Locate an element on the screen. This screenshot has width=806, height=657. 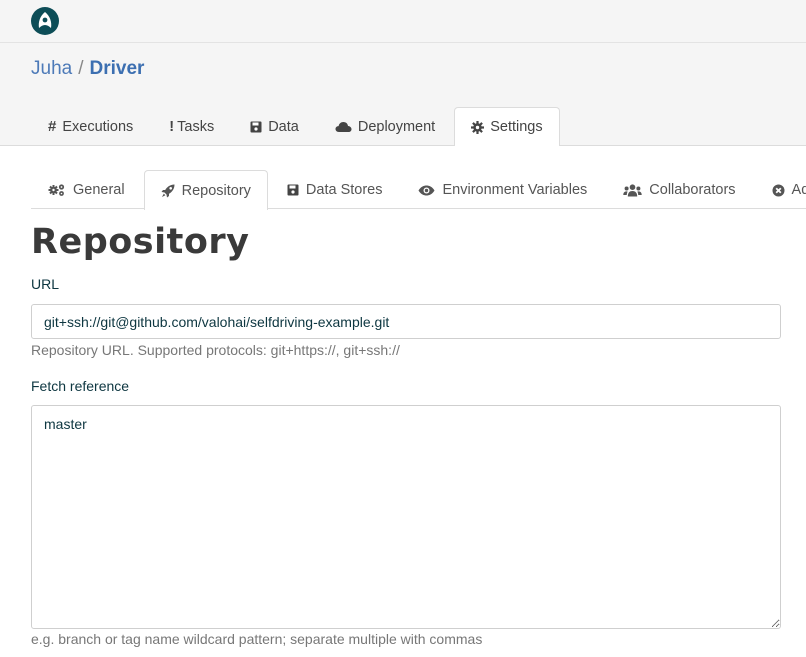
url-input is located at coordinates (406, 321).